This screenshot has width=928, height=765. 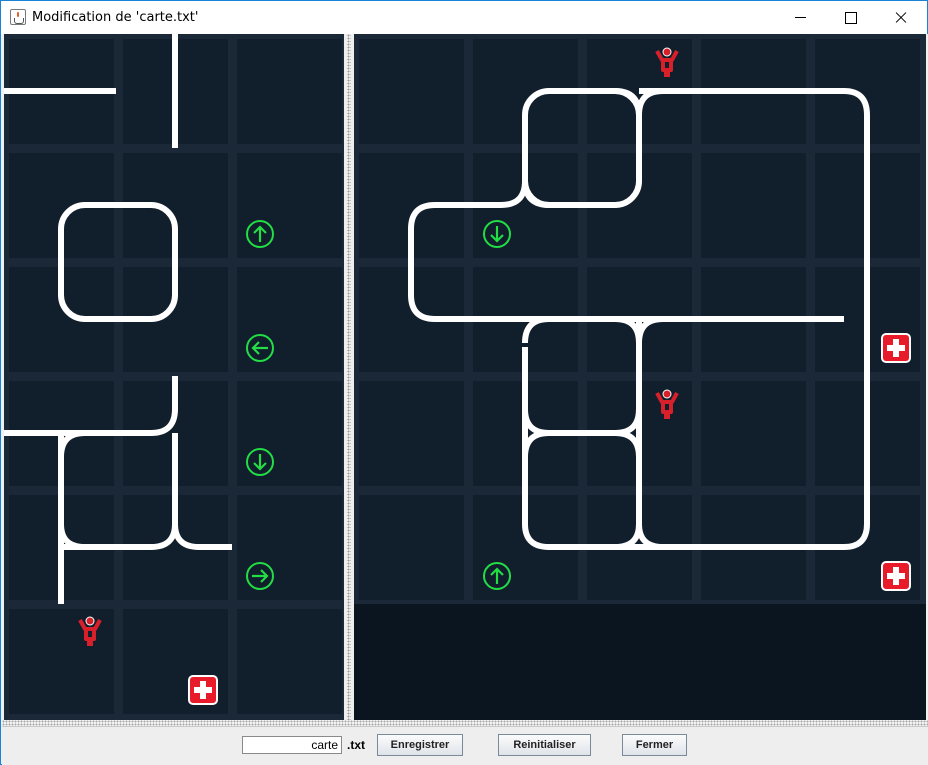 I want to click on close-button: Fermer, so click(x=654, y=745).